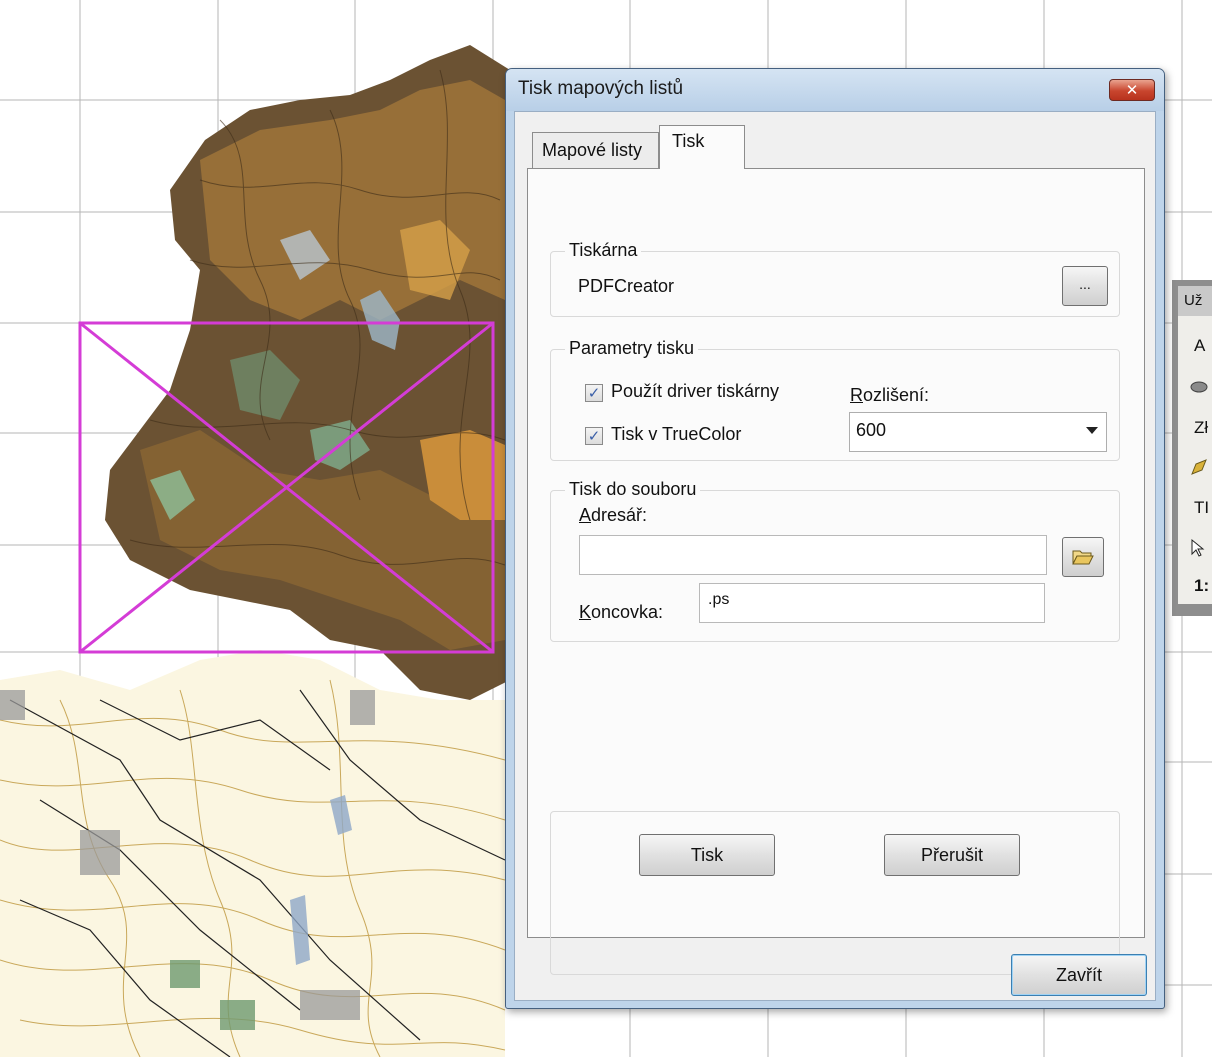 The image size is (1212, 1057). I want to click on directory-input, so click(813, 555).